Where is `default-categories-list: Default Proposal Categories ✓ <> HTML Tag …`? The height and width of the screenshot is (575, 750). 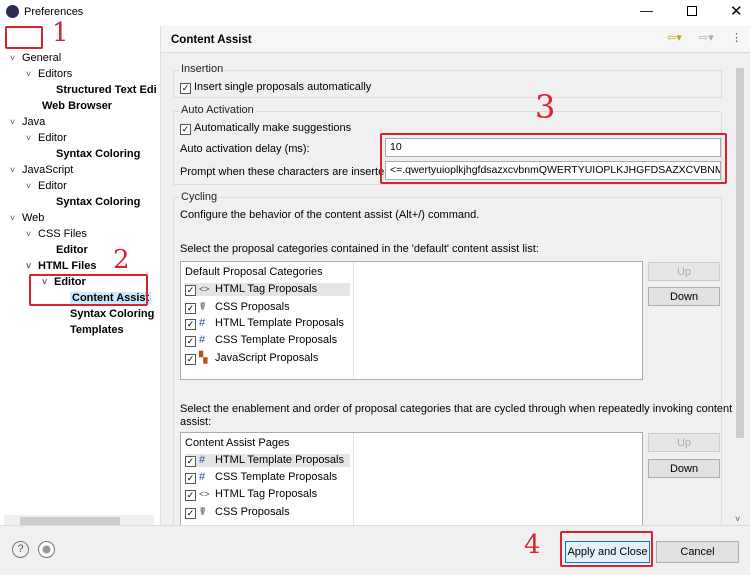
default-categories-list: Default Proposal Categories ✓ <> HTML Tag … is located at coordinates (411, 320).